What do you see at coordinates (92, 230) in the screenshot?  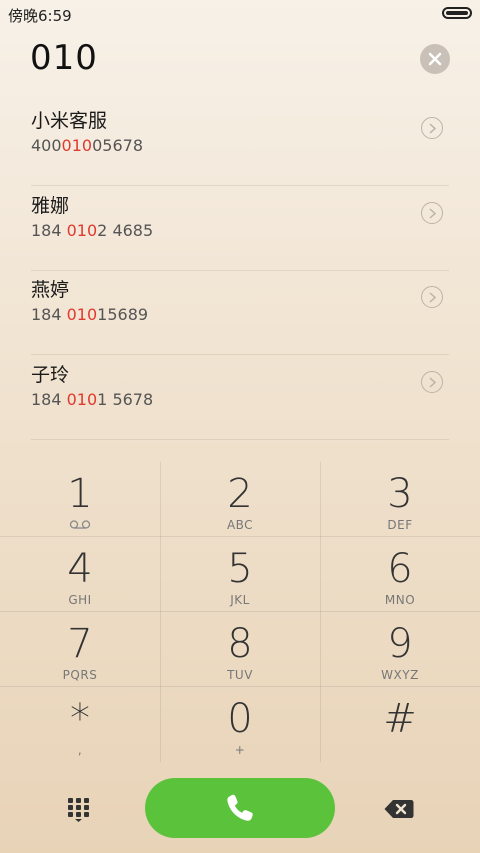 I see `contact-number: 184 0102 4685` at bounding box center [92, 230].